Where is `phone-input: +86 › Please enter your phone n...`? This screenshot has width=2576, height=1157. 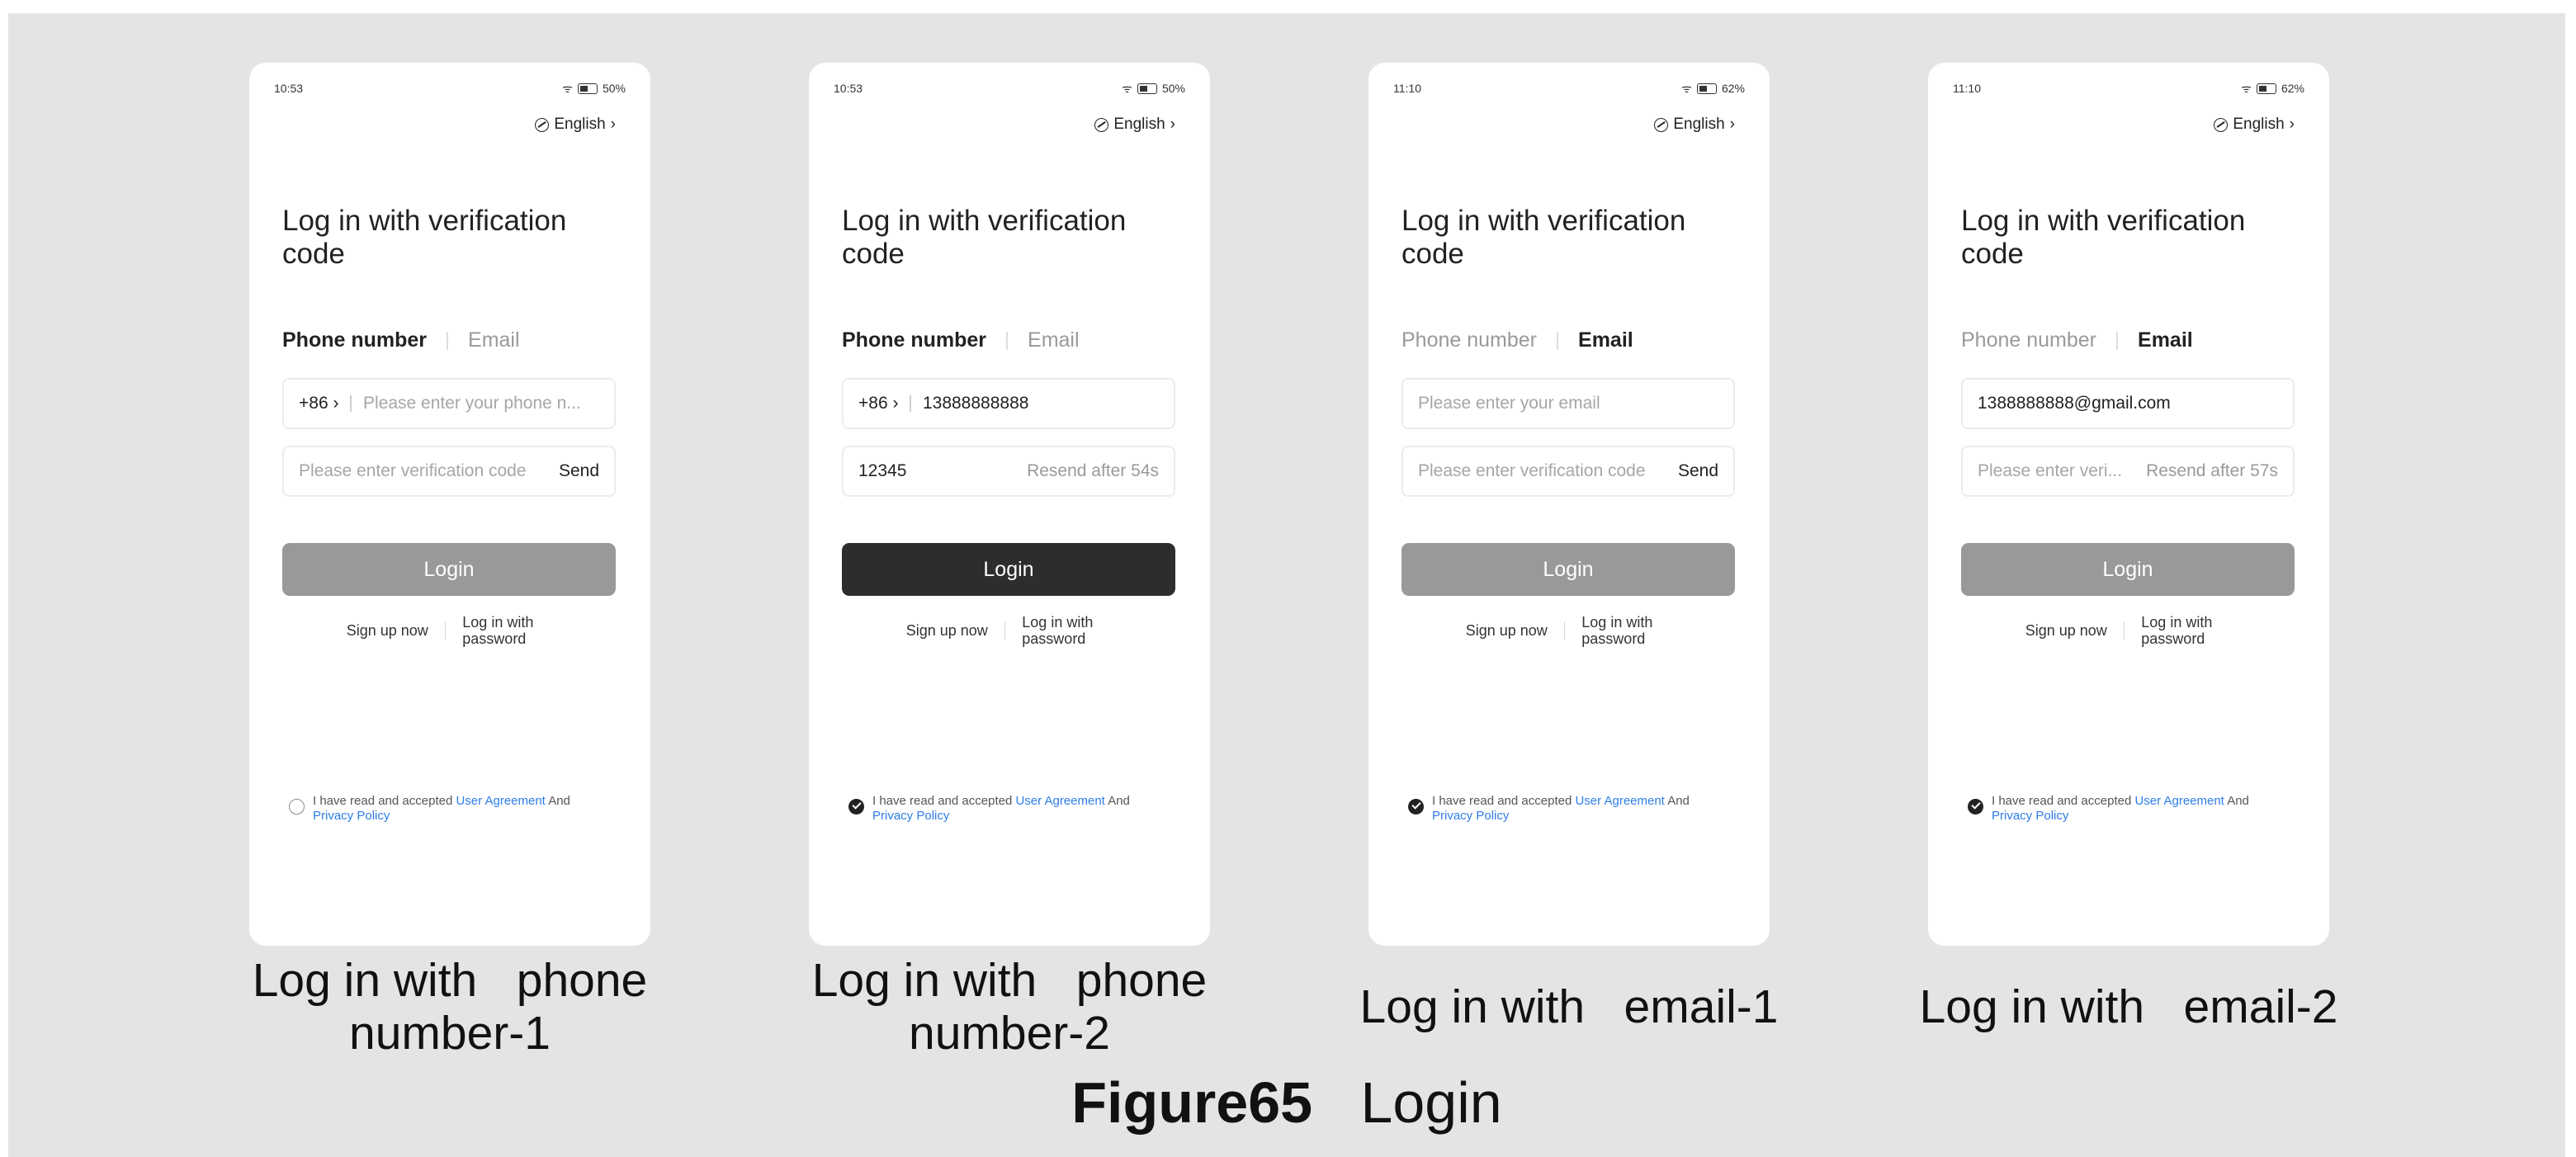 phone-input: +86 › Please enter your phone n... is located at coordinates (449, 403).